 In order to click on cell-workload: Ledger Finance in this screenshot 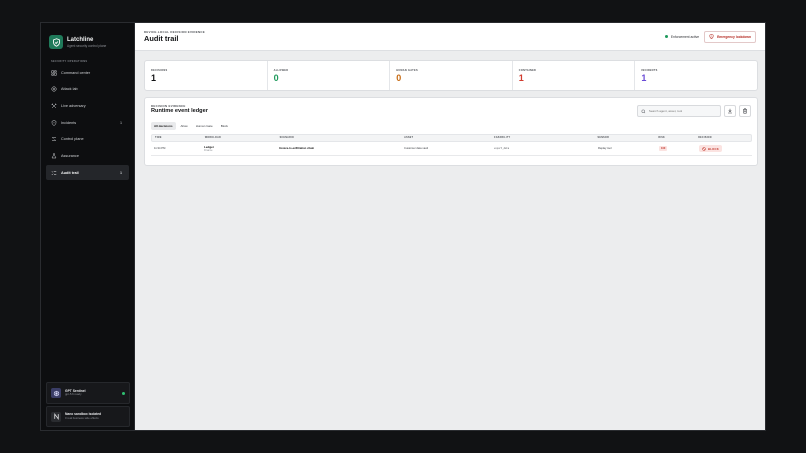, I will do `click(238, 148)`.